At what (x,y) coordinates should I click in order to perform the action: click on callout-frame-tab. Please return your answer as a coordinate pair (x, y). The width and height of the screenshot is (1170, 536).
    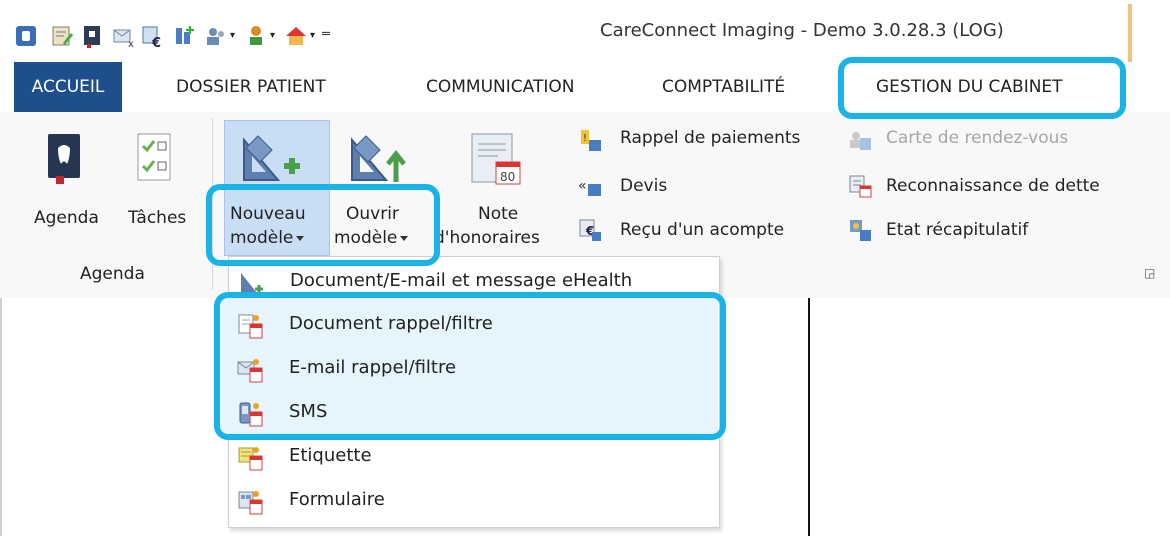
    Looking at the image, I should click on (982, 88).